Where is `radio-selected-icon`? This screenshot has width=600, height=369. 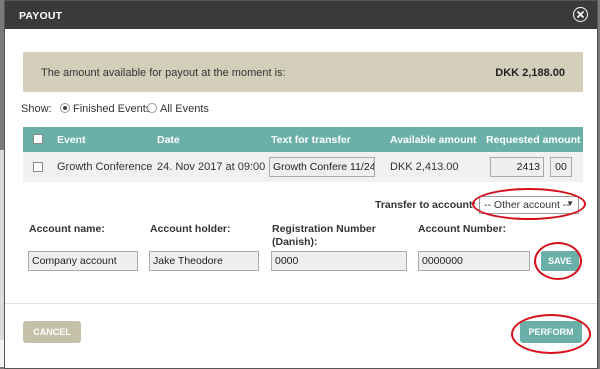 radio-selected-icon is located at coordinates (65, 108).